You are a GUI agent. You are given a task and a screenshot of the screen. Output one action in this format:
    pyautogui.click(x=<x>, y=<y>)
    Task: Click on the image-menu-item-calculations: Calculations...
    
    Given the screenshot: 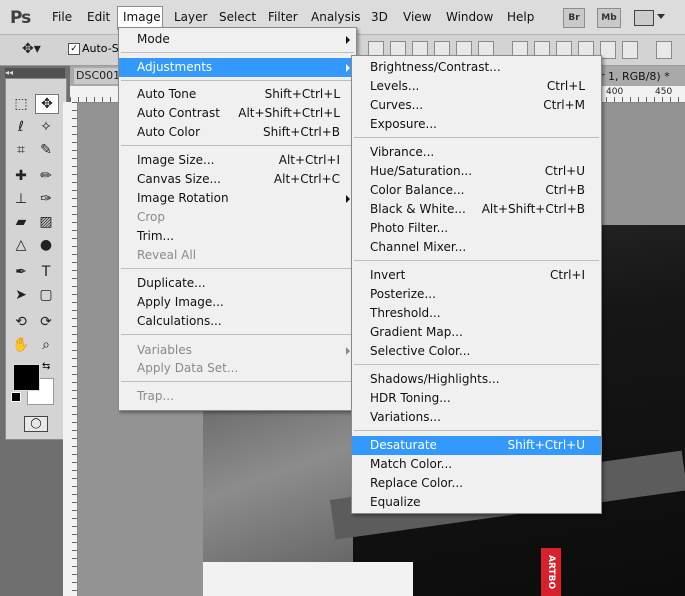 What is the action you would take?
    pyautogui.click(x=237, y=321)
    